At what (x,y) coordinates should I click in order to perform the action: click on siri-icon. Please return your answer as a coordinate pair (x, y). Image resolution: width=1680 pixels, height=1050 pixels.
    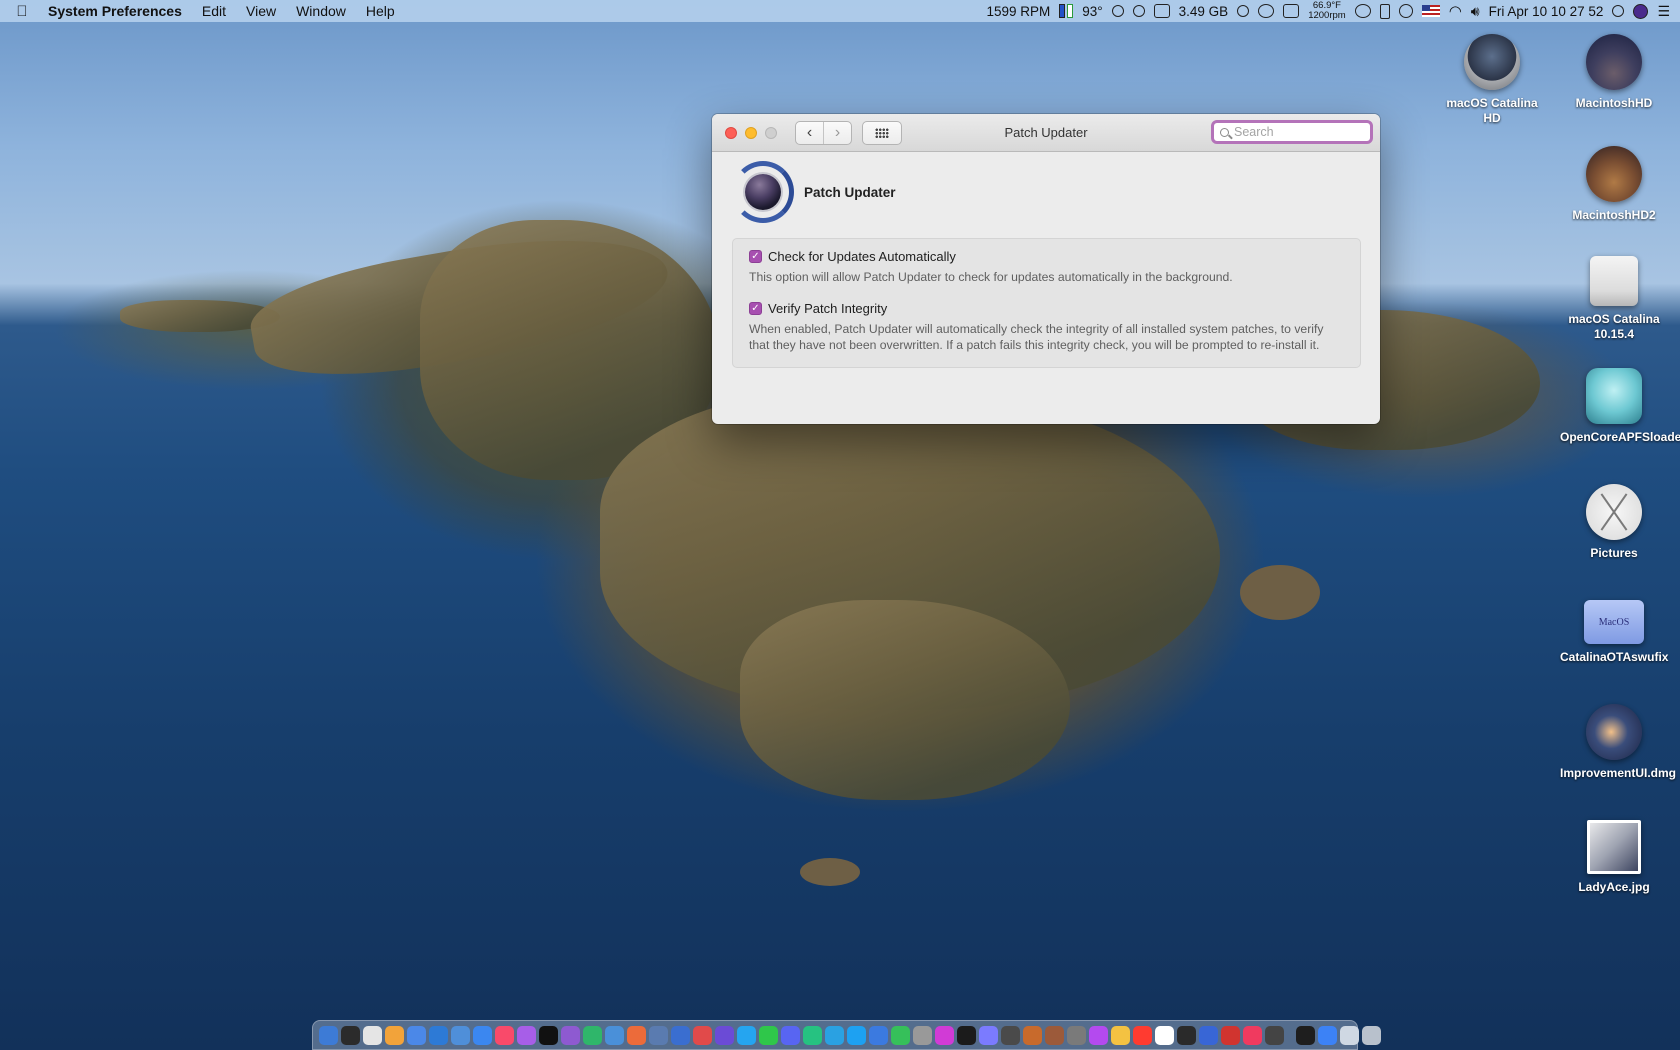
    Looking at the image, I should click on (1641, 11).